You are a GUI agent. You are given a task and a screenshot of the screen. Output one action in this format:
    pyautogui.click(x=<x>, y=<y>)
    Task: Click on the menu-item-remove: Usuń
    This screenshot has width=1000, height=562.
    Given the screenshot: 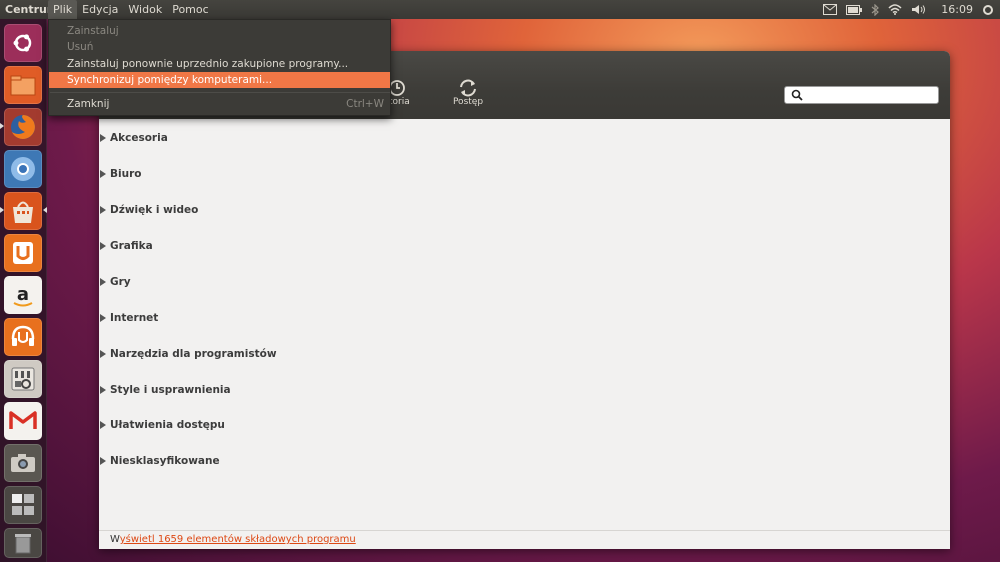 What is the action you would take?
    pyautogui.click(x=219, y=47)
    